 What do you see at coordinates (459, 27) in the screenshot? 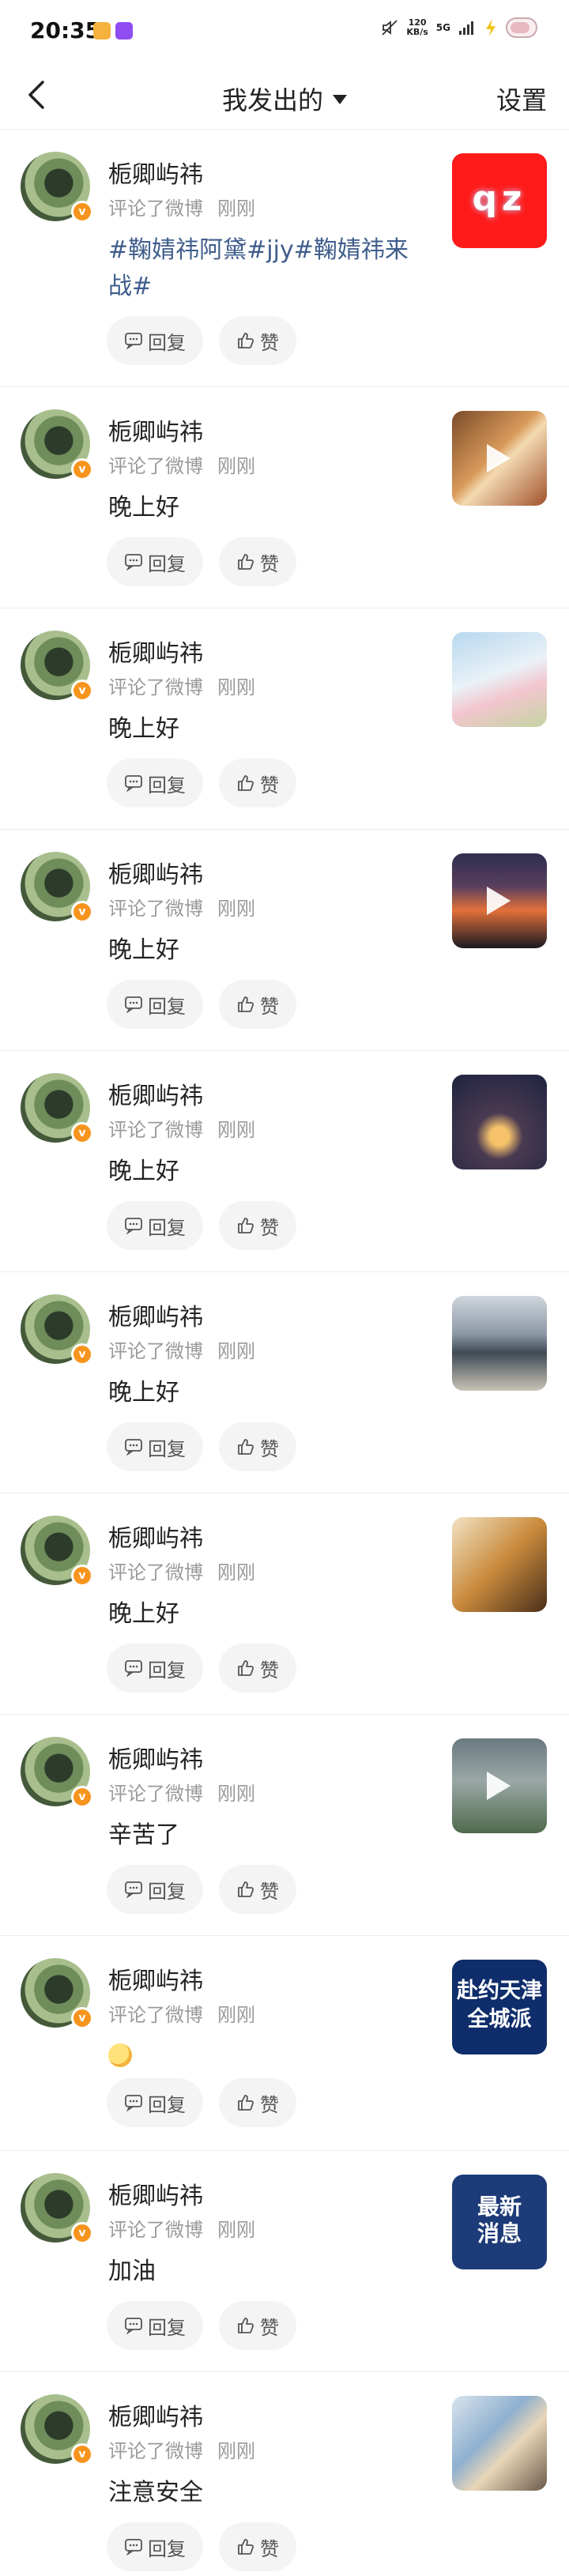
I see `status-indicators: 120 KB/s 5G` at bounding box center [459, 27].